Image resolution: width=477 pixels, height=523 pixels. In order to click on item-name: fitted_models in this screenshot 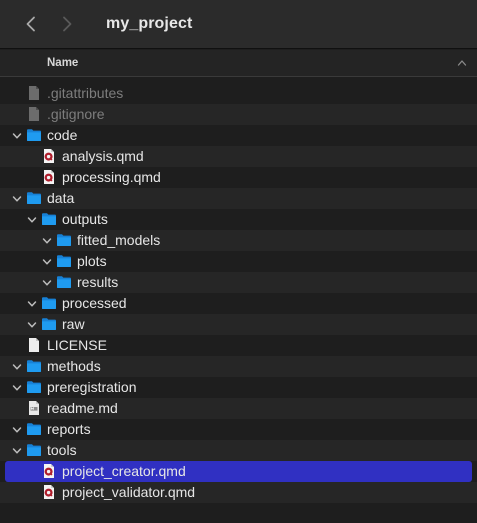, I will do `click(119, 240)`.